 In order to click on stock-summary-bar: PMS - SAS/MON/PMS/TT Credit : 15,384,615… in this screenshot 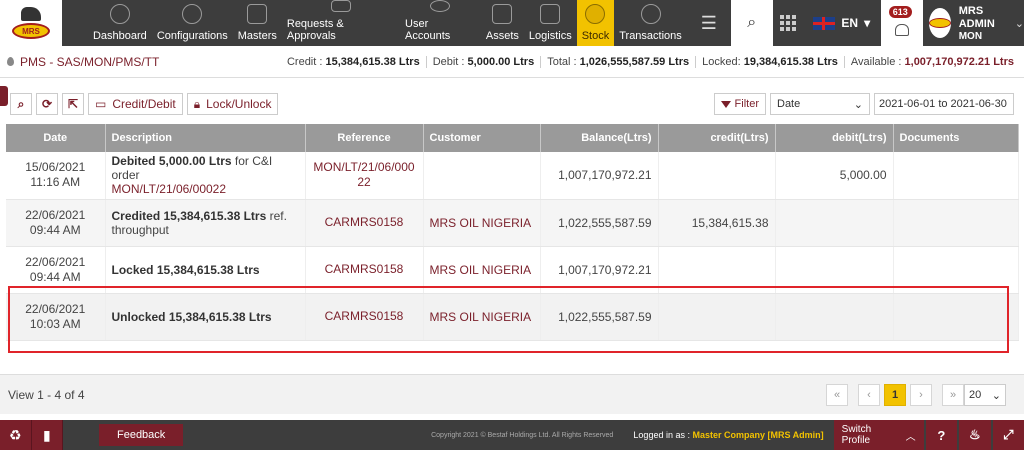, I will do `click(512, 62)`.